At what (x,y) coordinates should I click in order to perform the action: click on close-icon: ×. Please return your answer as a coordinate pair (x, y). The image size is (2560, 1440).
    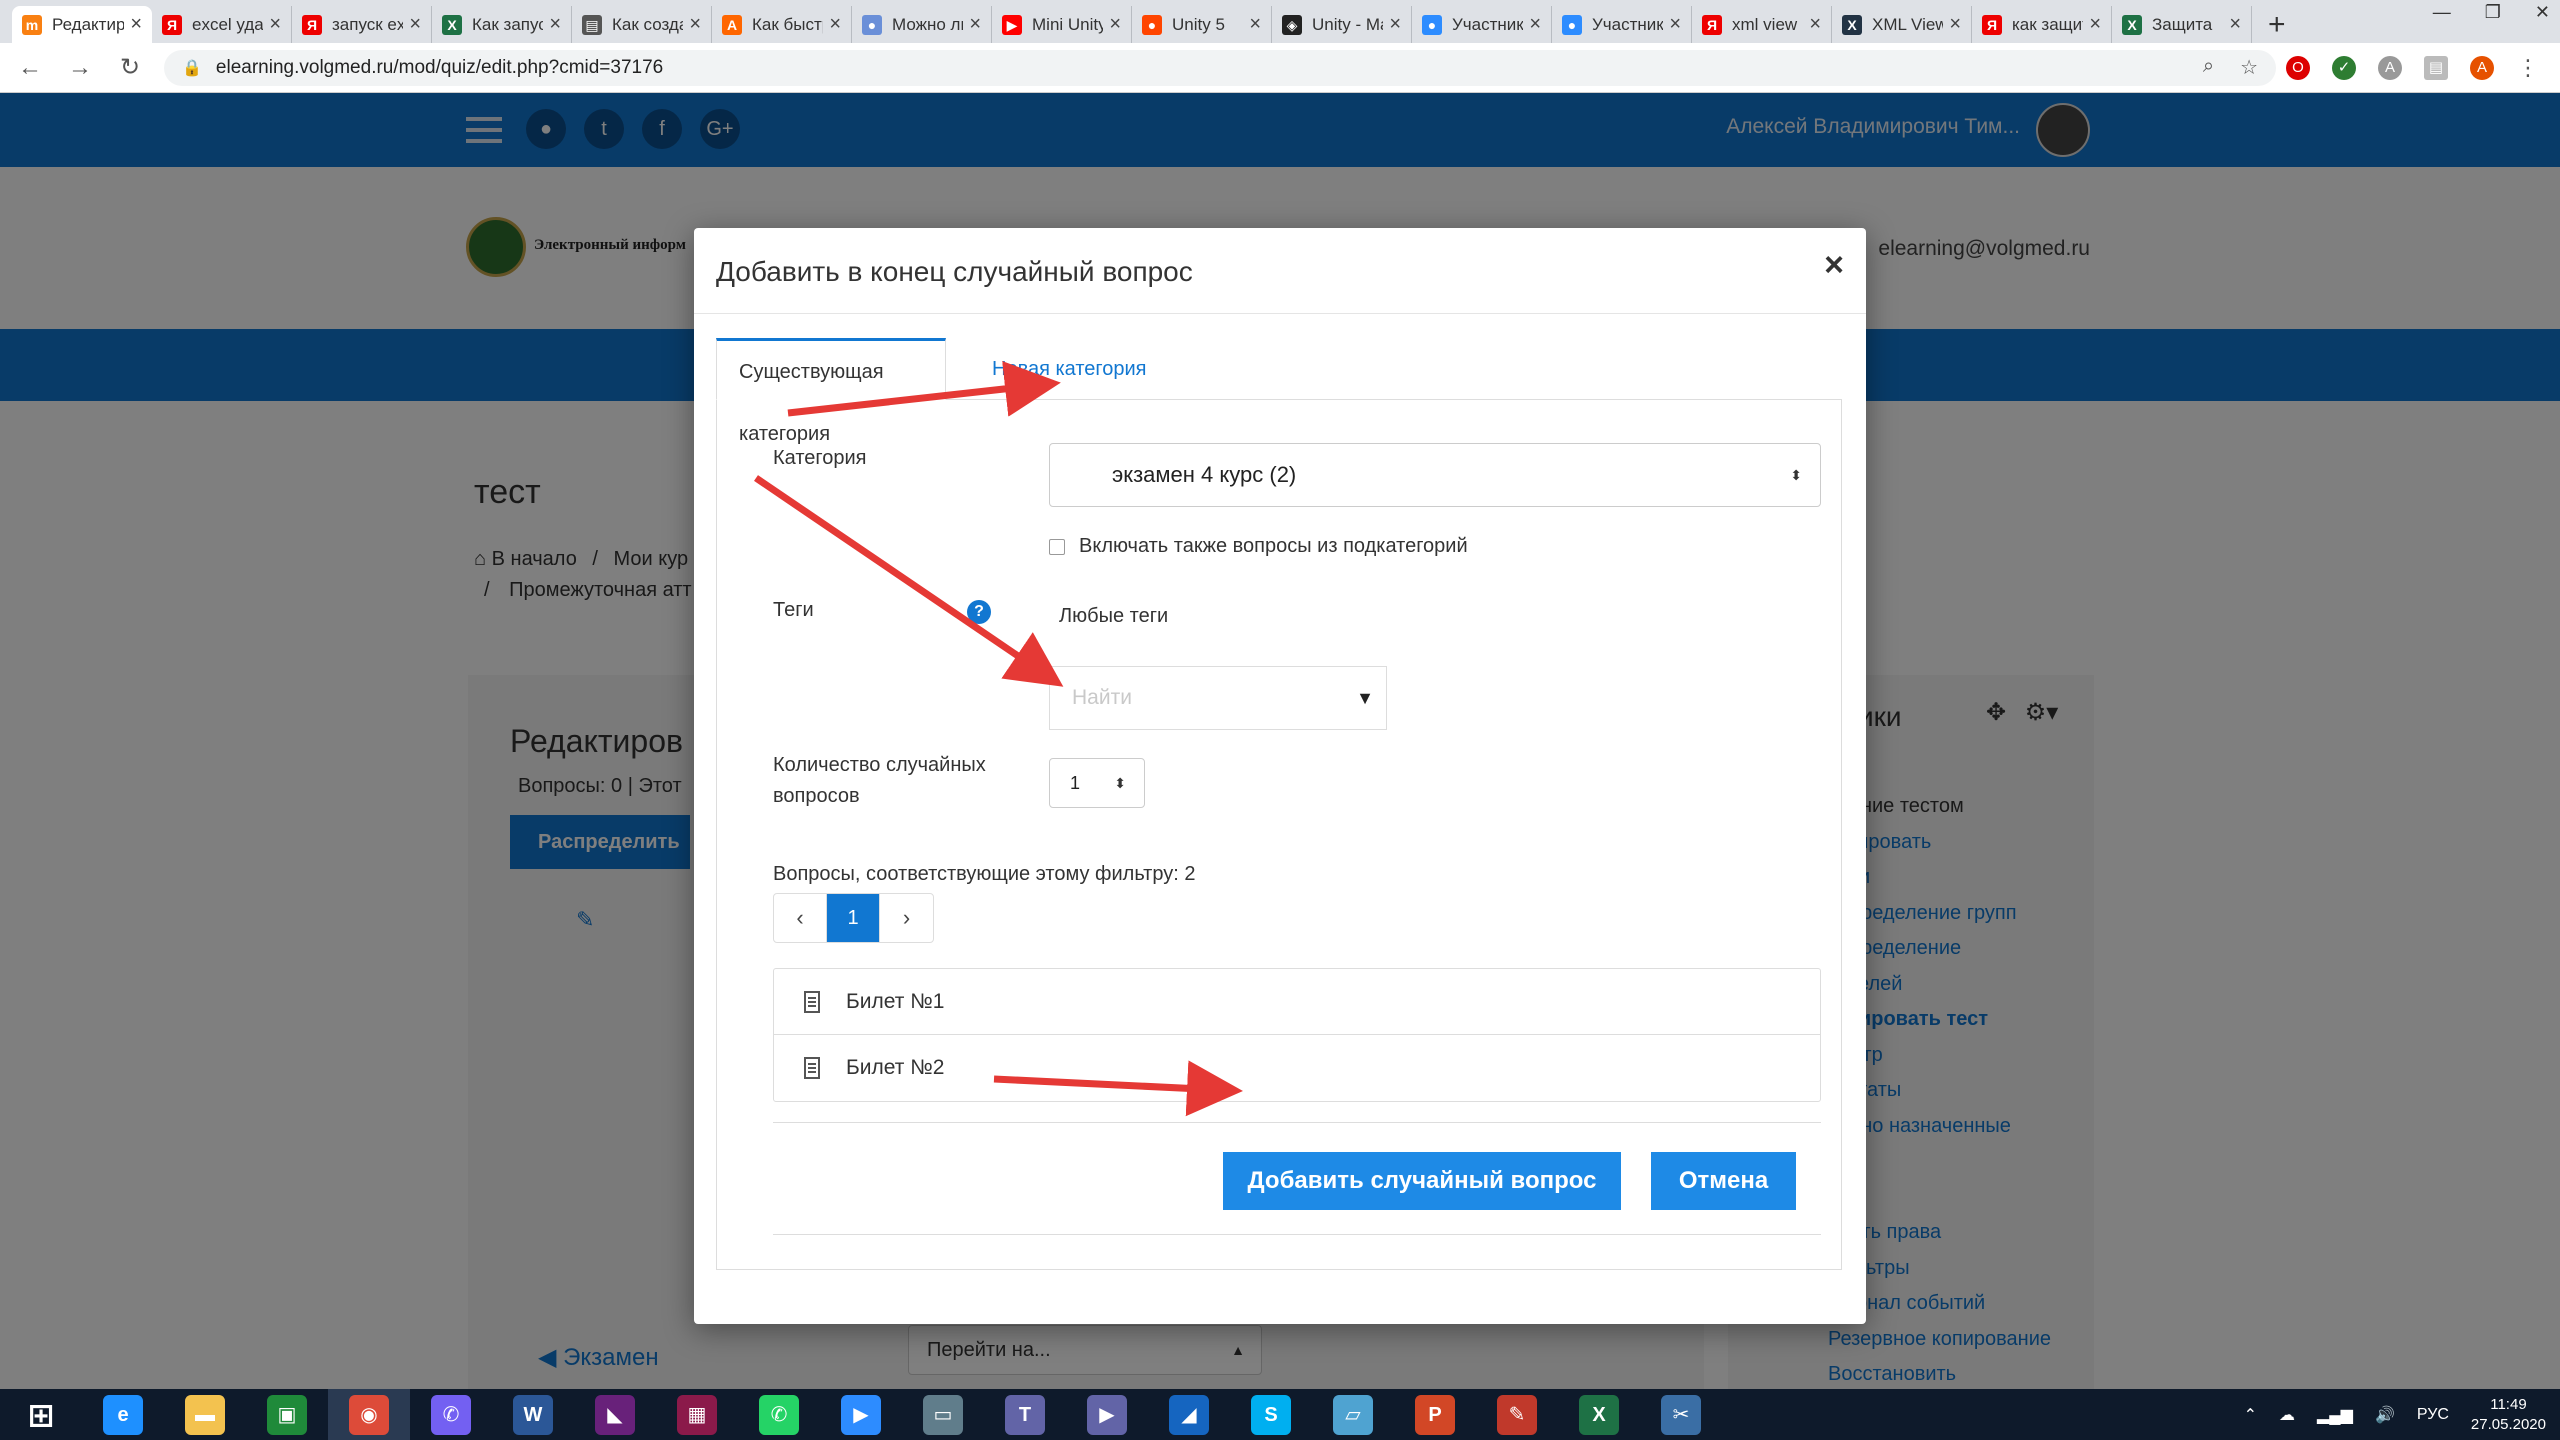
    Looking at the image, I should click on (1834, 265).